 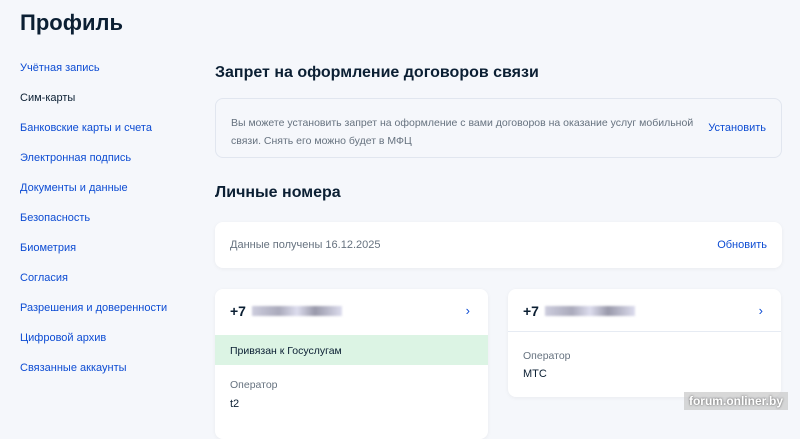 I want to click on phone-card: +7 › Привязан к Госуслугам Оператор t2, so click(x=351, y=364).